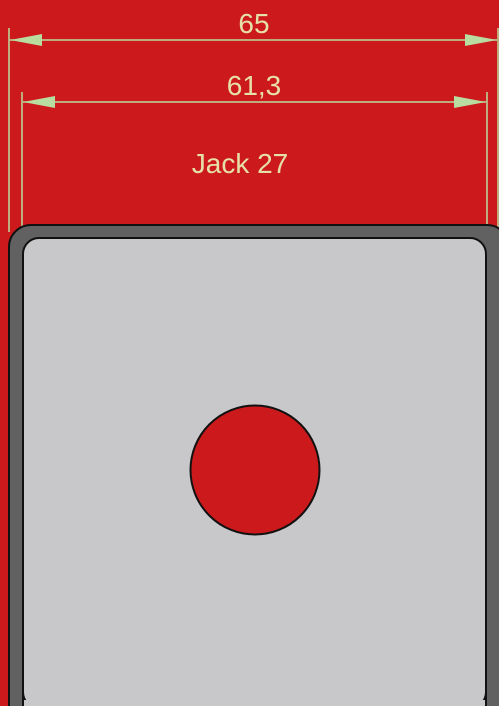 The image size is (499, 706). What do you see at coordinates (254, 85) in the screenshot?
I see `inner-dimension-label: 61,3` at bounding box center [254, 85].